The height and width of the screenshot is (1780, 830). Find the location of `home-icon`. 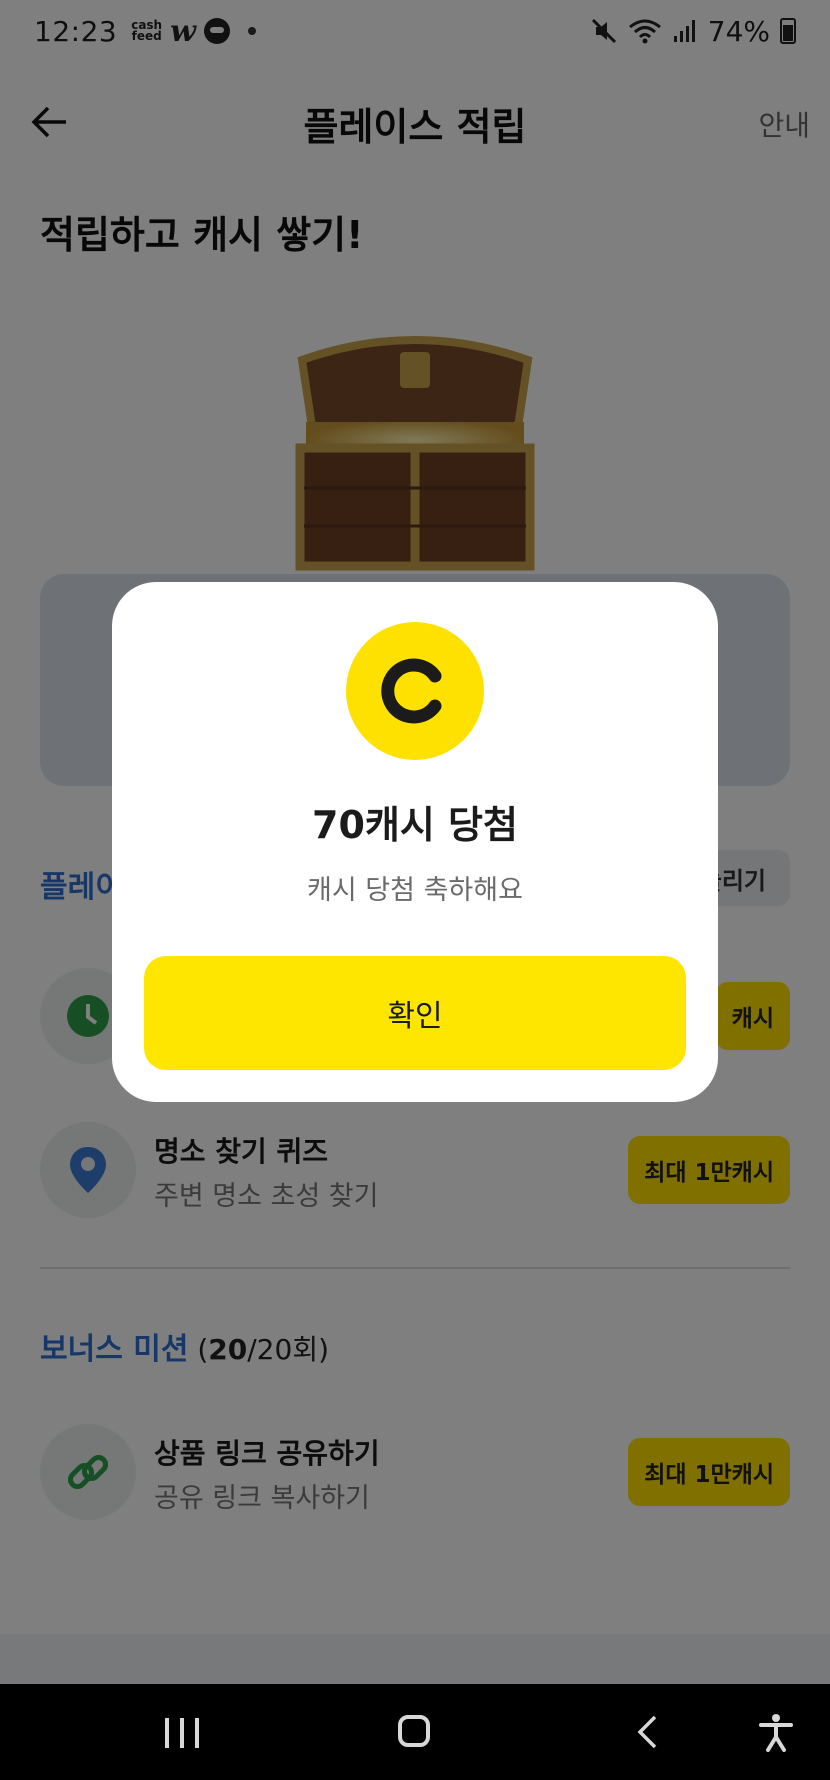

home-icon is located at coordinates (414, 1731).